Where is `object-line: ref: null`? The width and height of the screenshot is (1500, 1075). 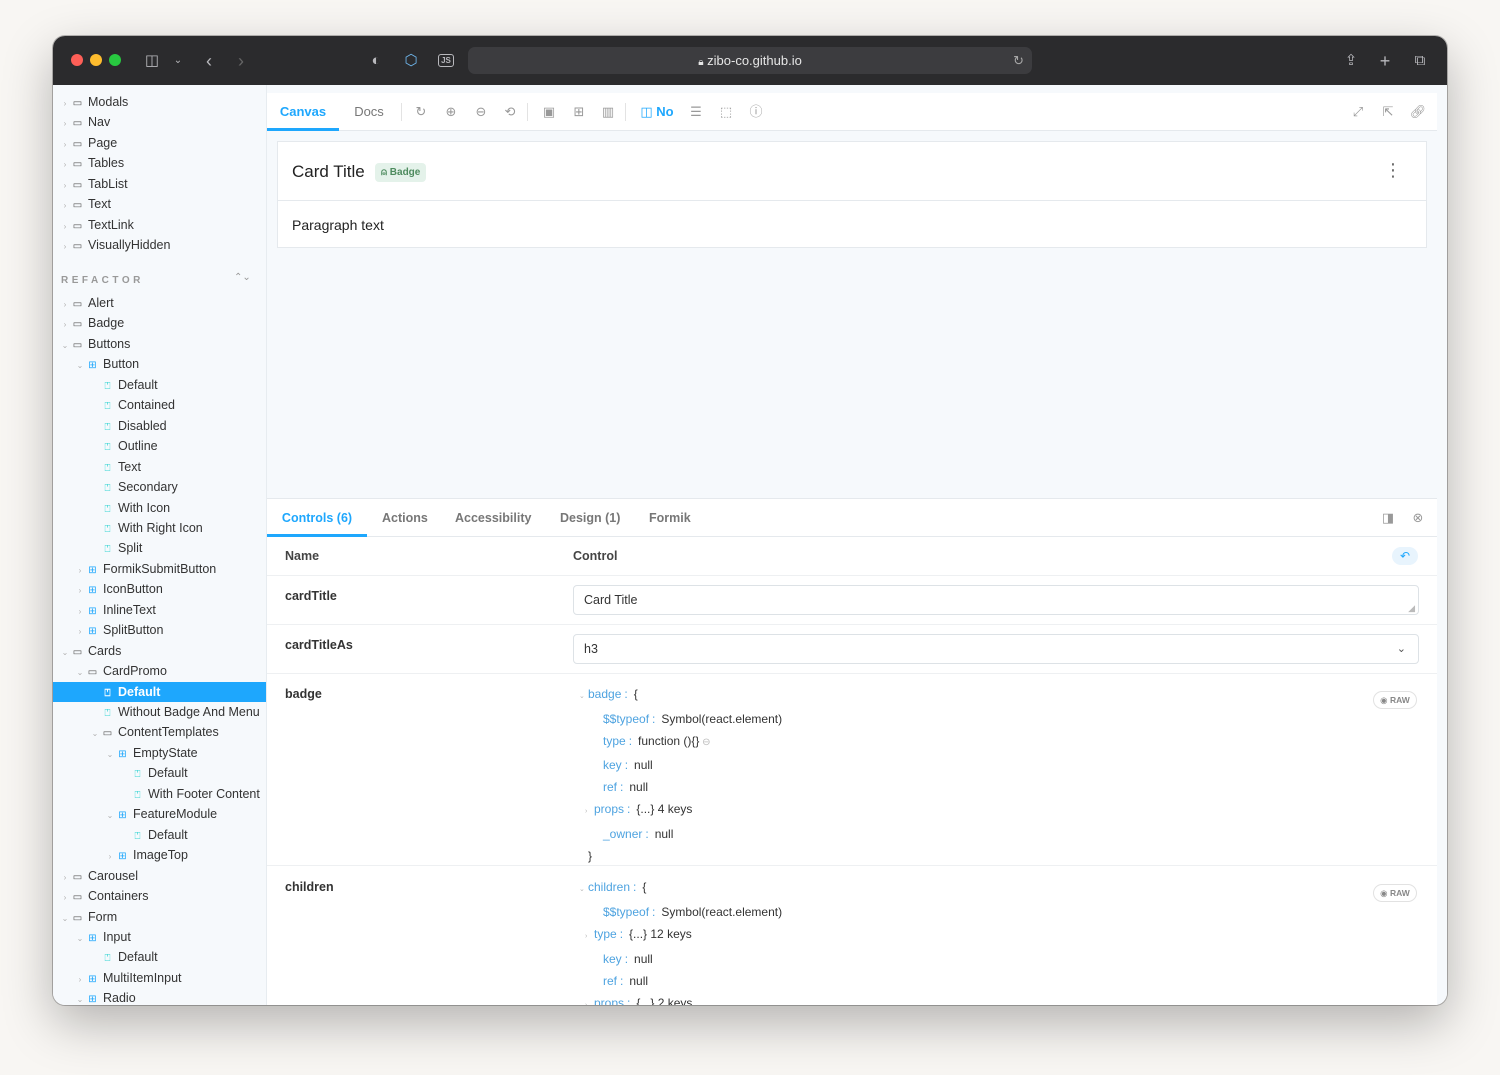 object-line: ref: null is located at coordinates (680, 787).